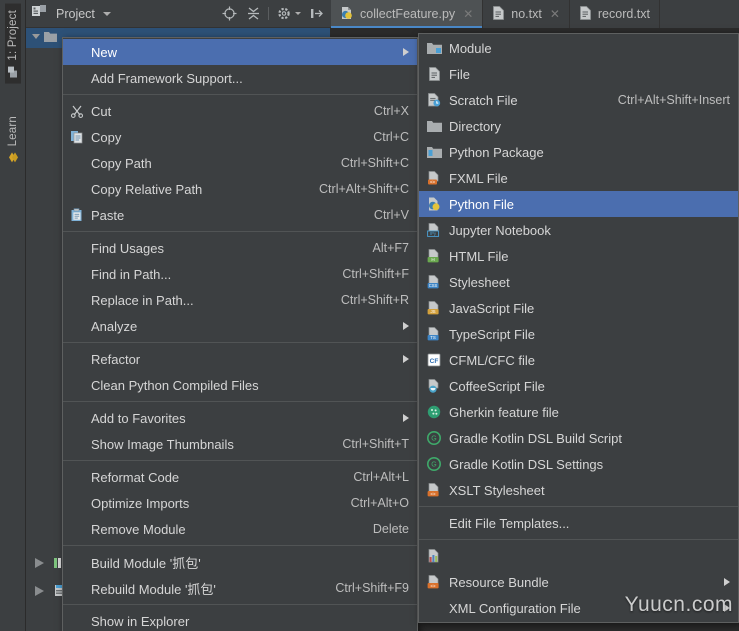 The width and height of the screenshot is (739, 631). Describe the element at coordinates (434, 74) in the screenshot. I see `file-icon` at that location.